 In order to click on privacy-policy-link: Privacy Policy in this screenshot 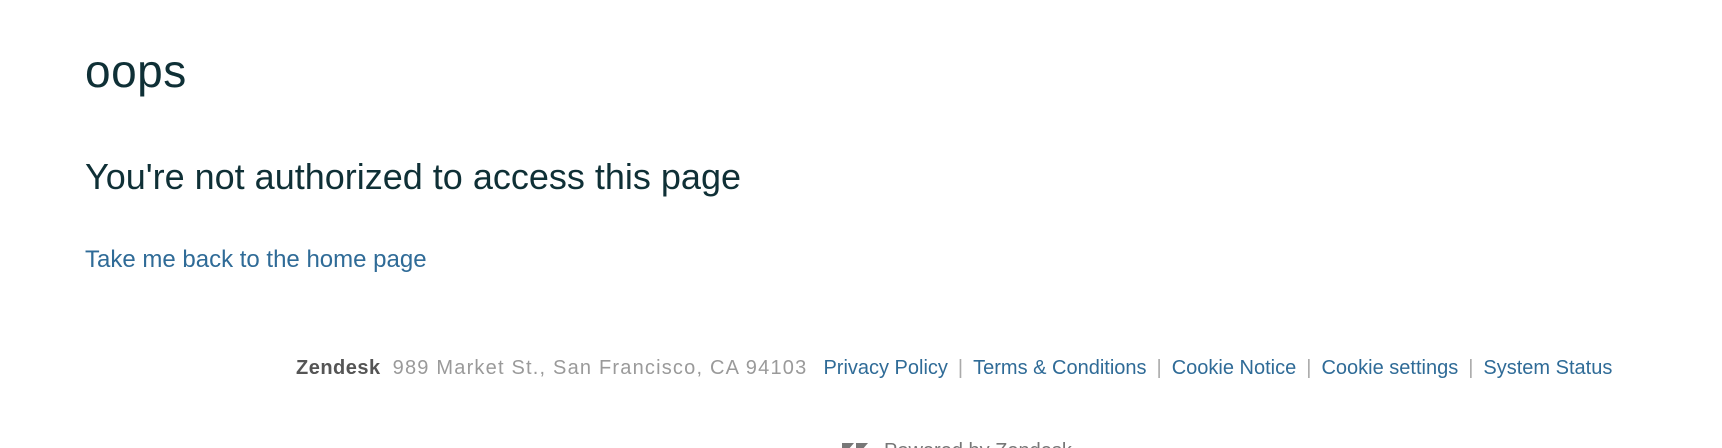, I will do `click(885, 368)`.